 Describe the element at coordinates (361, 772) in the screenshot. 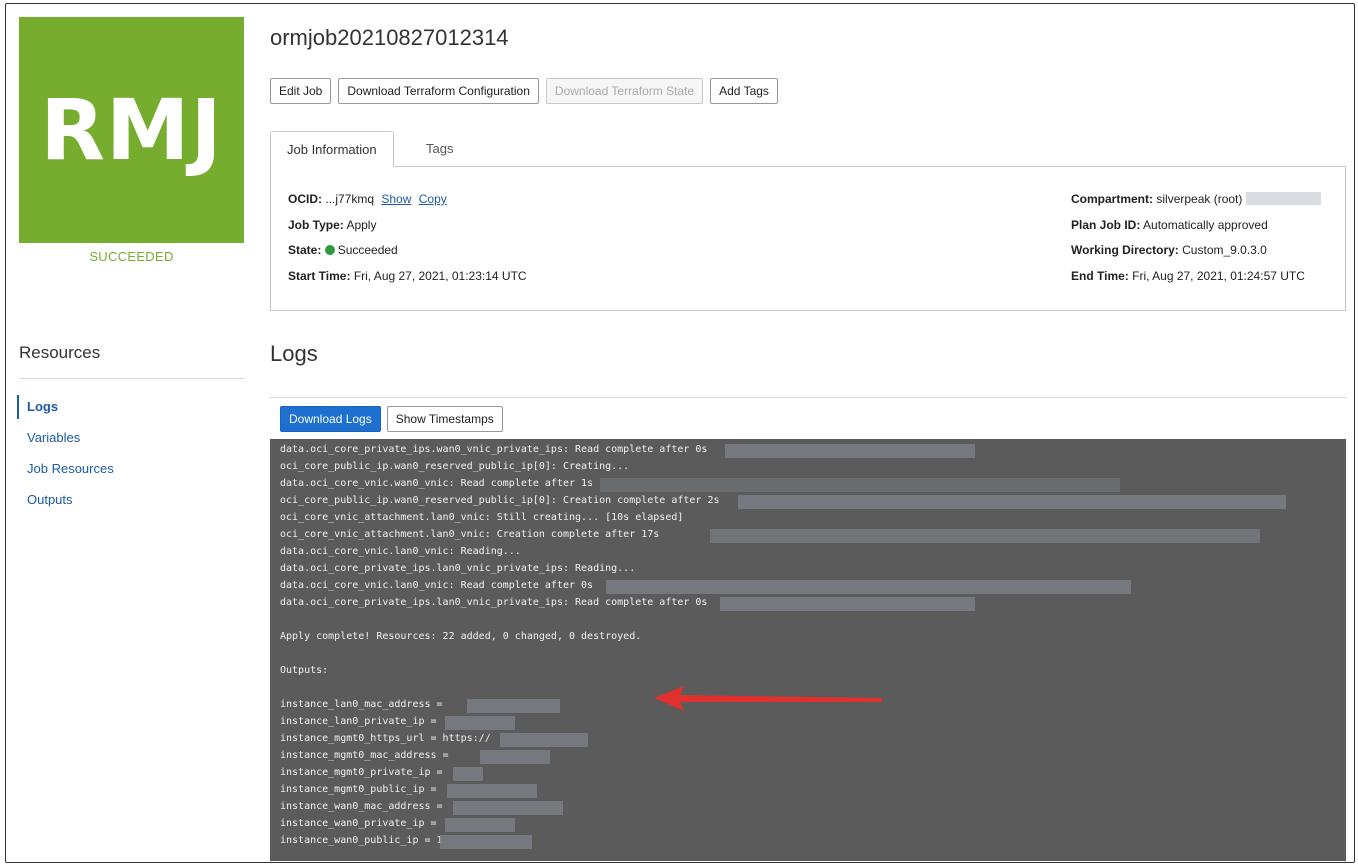

I see `log-line: instance_mgmt0_private_ip =` at that location.